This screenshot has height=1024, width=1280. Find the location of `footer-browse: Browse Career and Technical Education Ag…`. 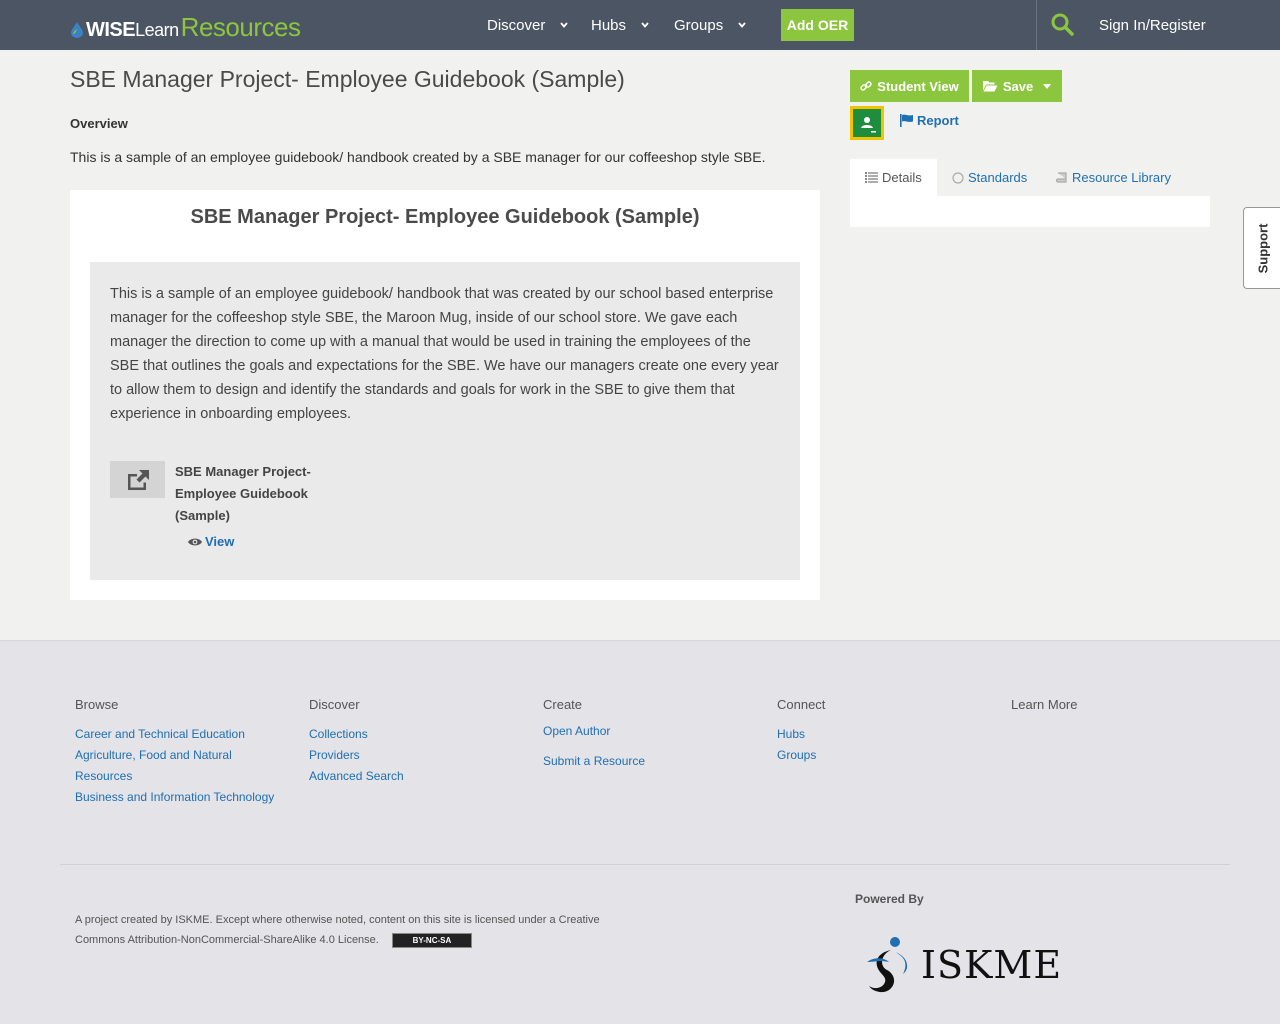

footer-browse: Browse Career and Technical Education Ag… is located at coordinates (175, 752).